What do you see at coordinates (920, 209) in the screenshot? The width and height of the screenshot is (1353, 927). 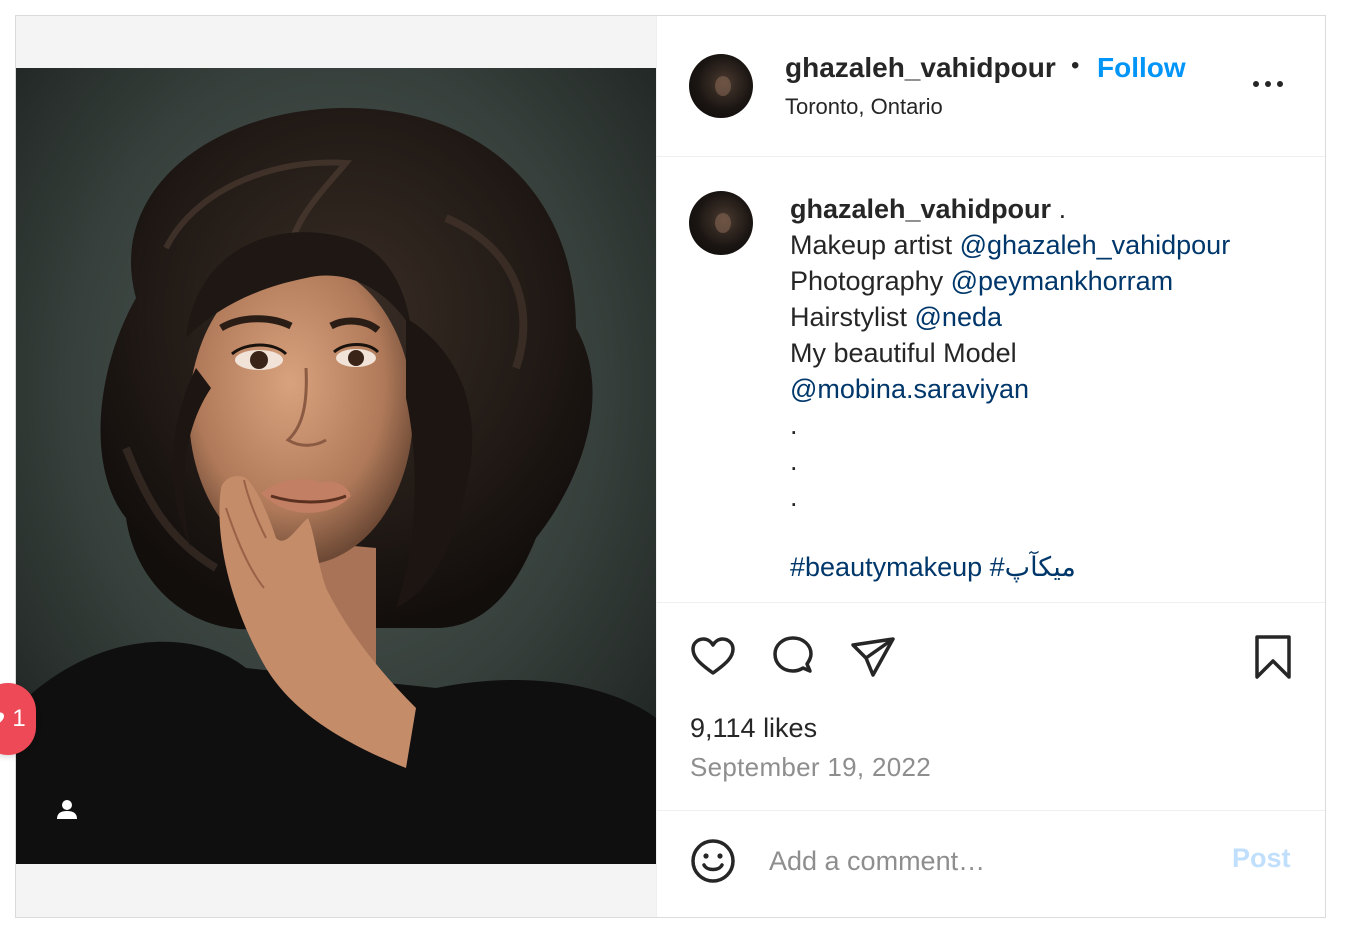 I see `caption-username: ghazaleh_vahidpour` at bounding box center [920, 209].